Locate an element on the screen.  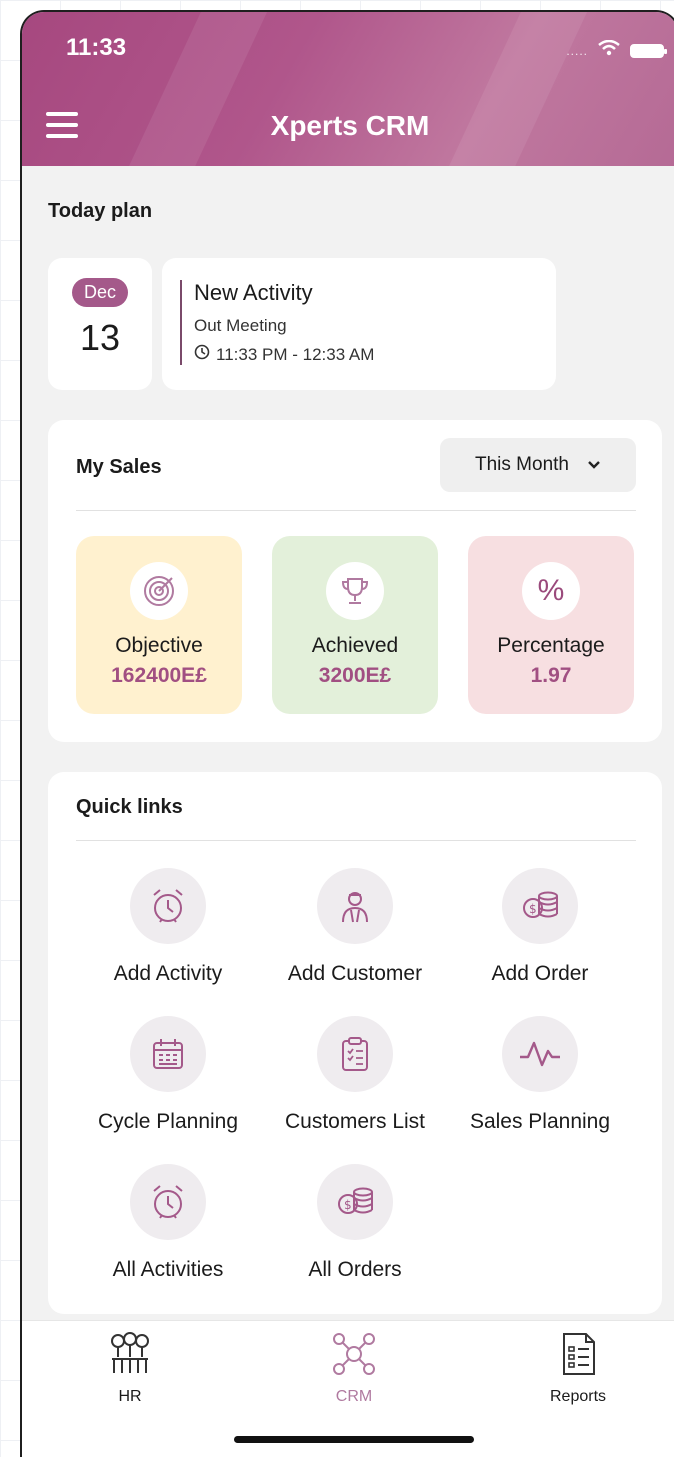
battery-icon is located at coordinates (648, 50).